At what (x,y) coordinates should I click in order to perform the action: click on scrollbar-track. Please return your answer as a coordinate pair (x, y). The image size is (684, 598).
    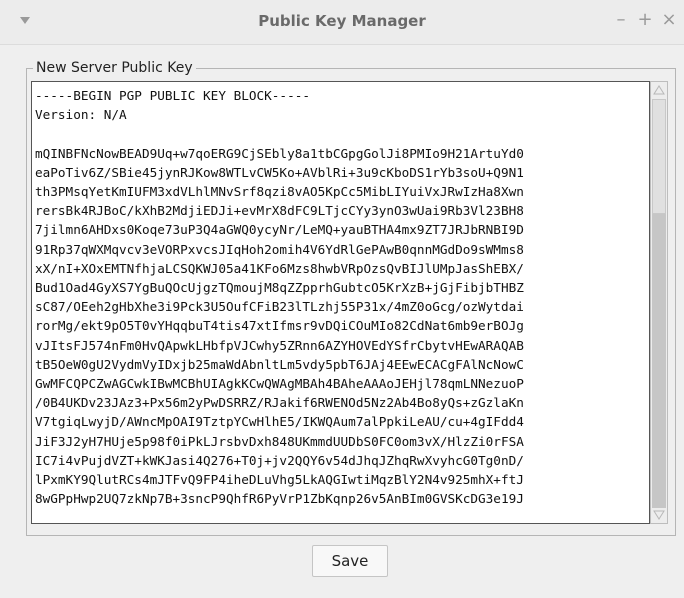
    Looking at the image, I should click on (659, 360).